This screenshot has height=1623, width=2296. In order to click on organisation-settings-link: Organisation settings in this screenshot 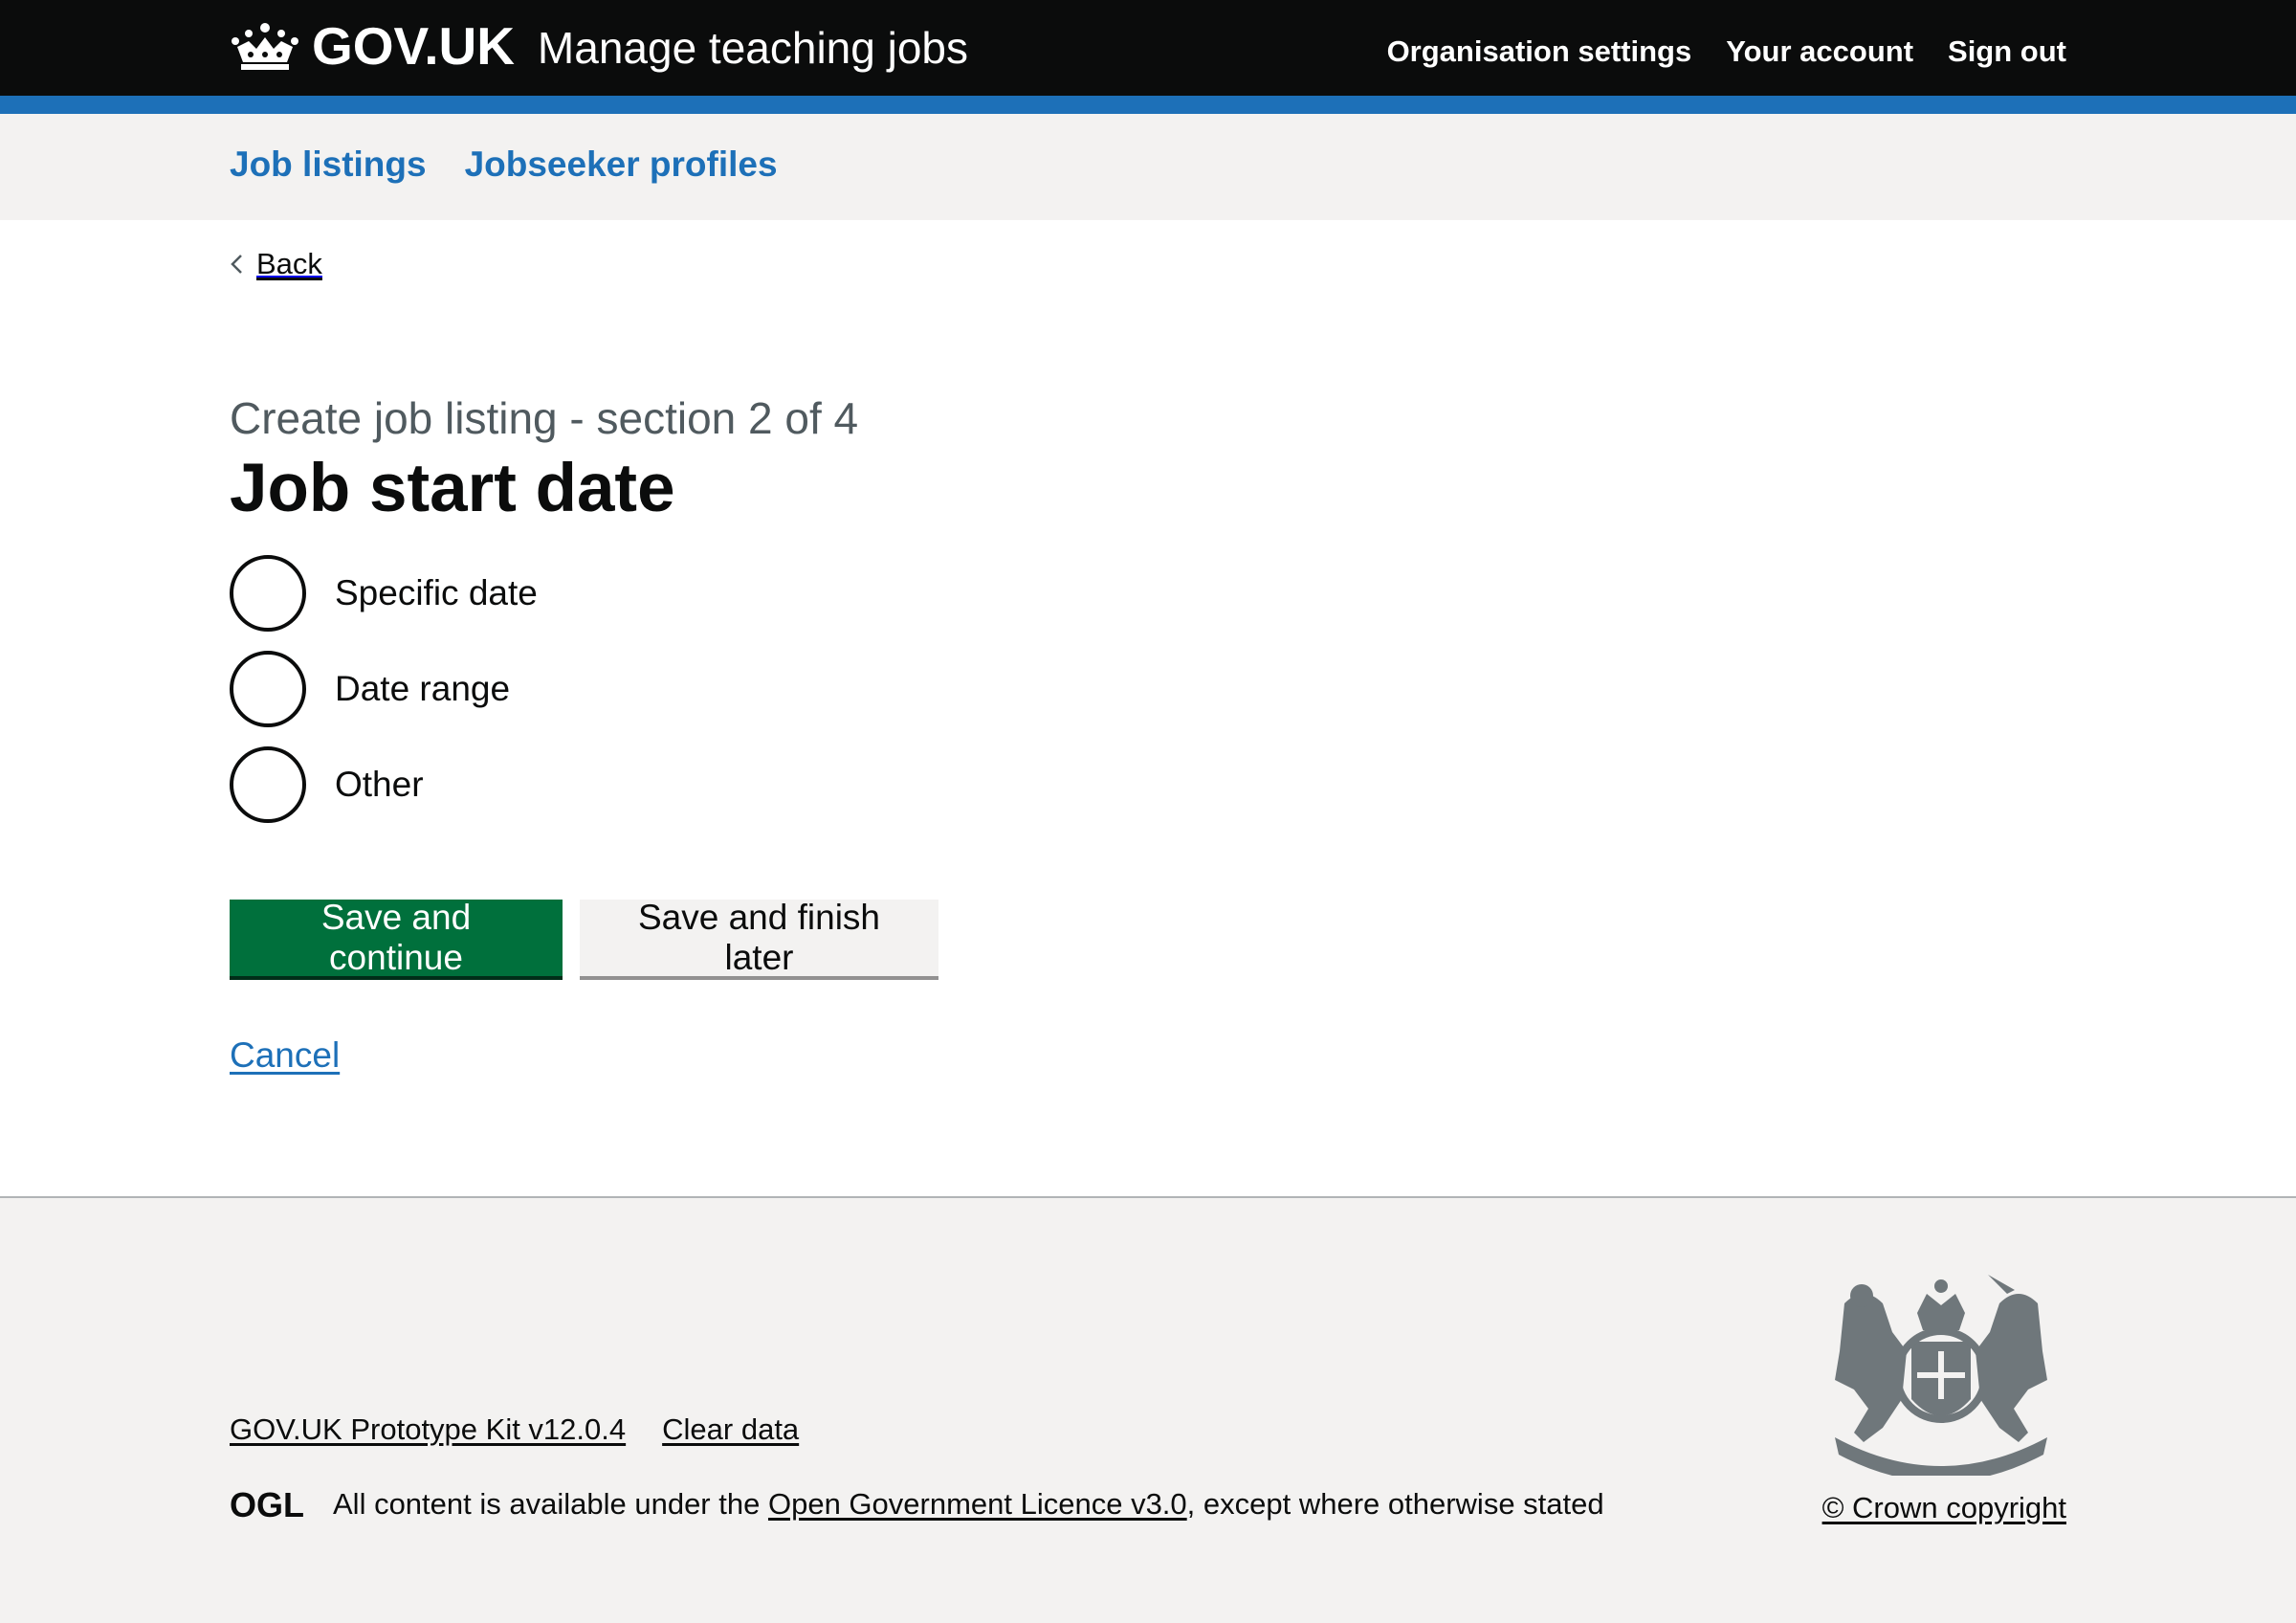, I will do `click(1539, 51)`.